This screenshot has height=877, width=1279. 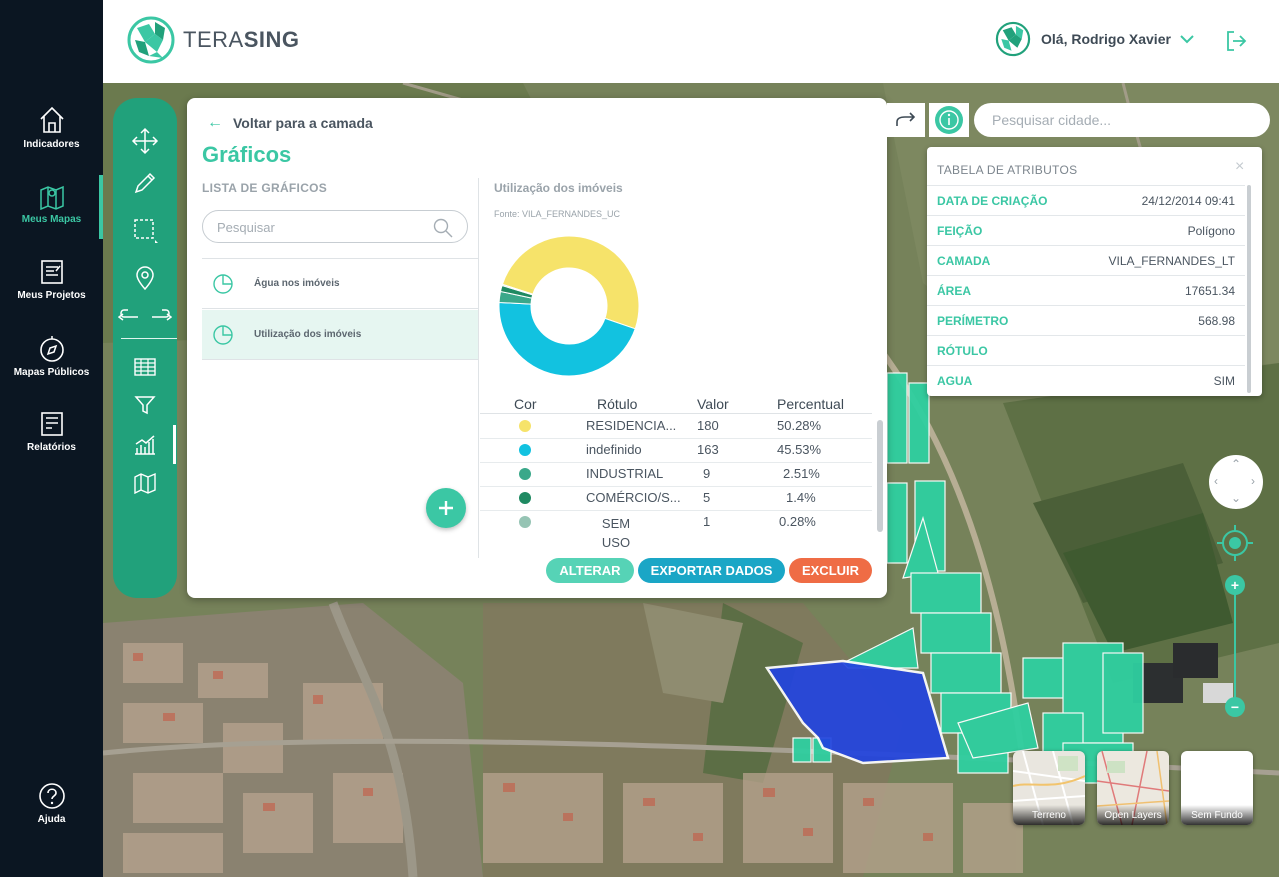 What do you see at coordinates (676, 404) in the screenshot?
I see `legend-header: Cor Rótulo Valor Percentual` at bounding box center [676, 404].